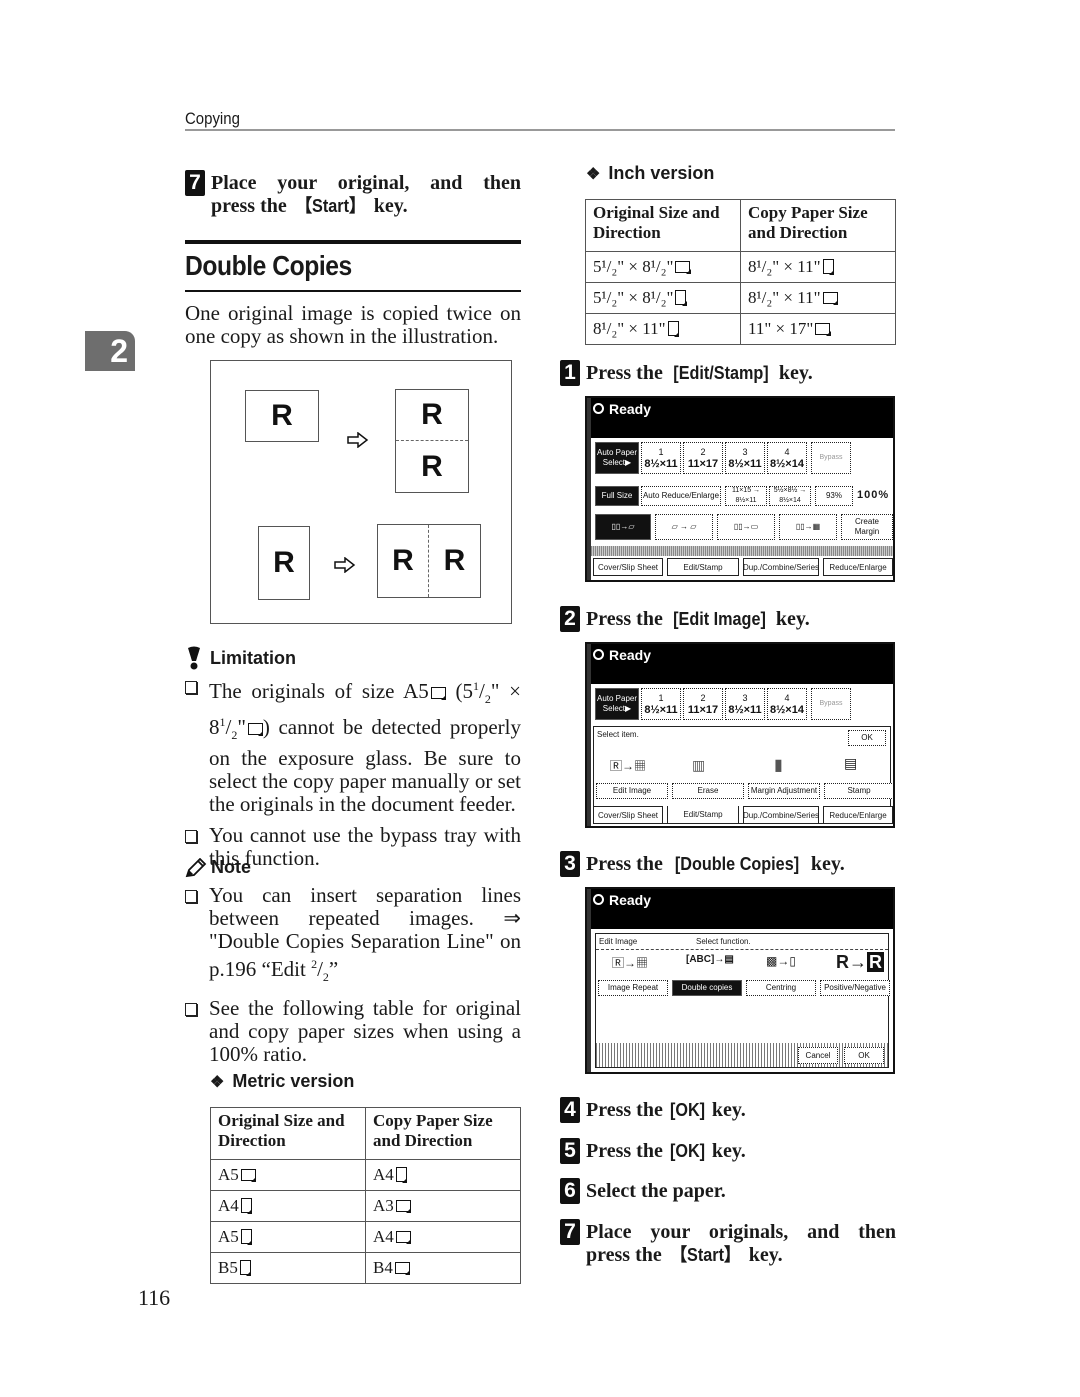 This screenshot has width=1080, height=1397. What do you see at coordinates (345, 565) in the screenshot?
I see `hollow-arrow-icon` at bounding box center [345, 565].